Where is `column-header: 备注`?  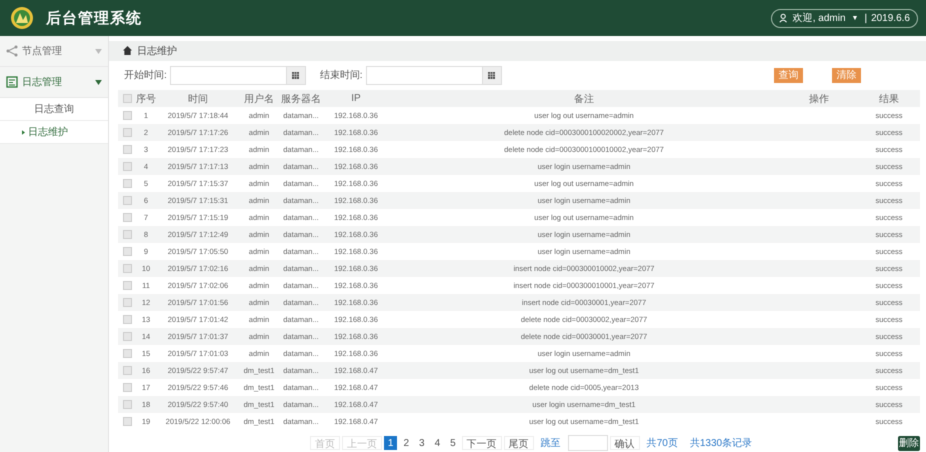 column-header: 备注 is located at coordinates (584, 99).